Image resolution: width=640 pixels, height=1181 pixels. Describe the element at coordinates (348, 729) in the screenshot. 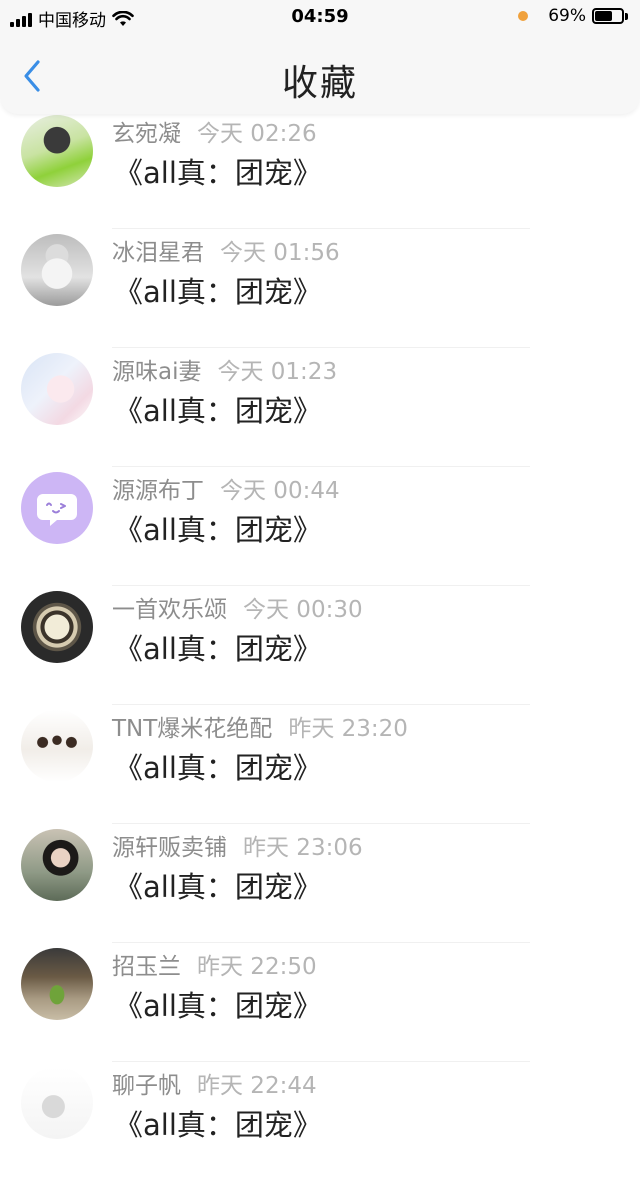

I see `timestamp: 昨天 23:20` at that location.